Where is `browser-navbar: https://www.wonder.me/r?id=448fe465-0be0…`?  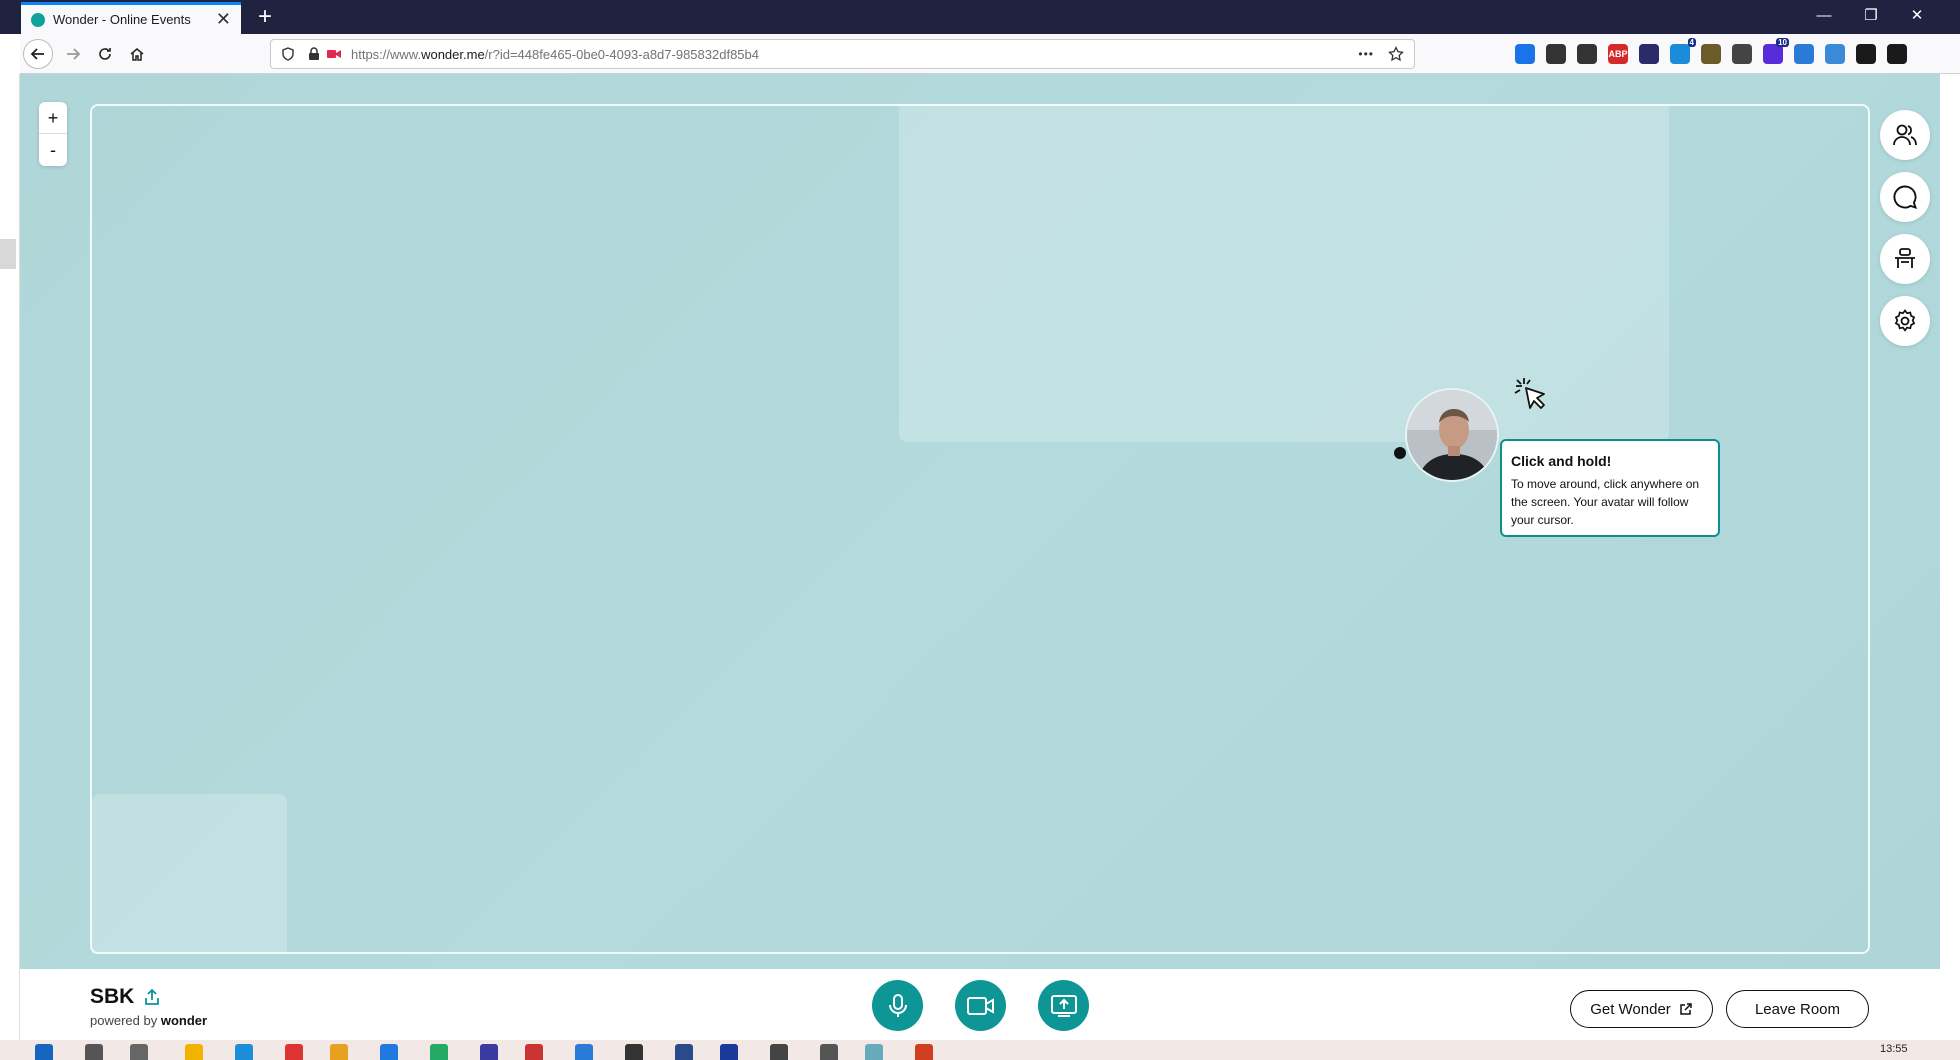 browser-navbar: https://www.wonder.me/r?id=448fe465-0be0… is located at coordinates (990, 54).